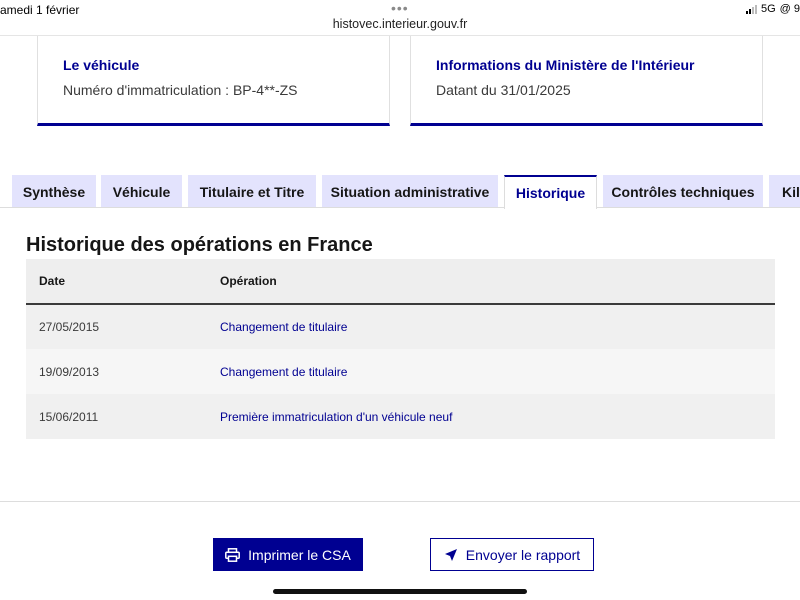 Image resolution: width=800 pixels, height=600 pixels. What do you see at coordinates (784, 191) in the screenshot?
I see `tab-kilometrage: Kilo` at bounding box center [784, 191].